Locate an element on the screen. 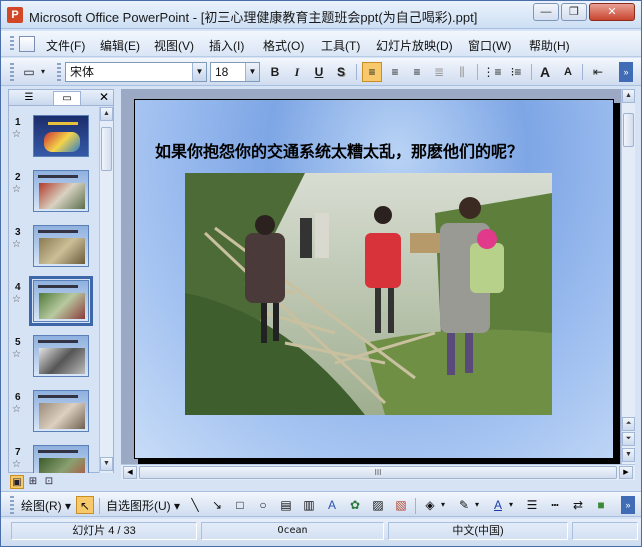  menu-help: 帮助(H) is located at coordinates (549, 45).